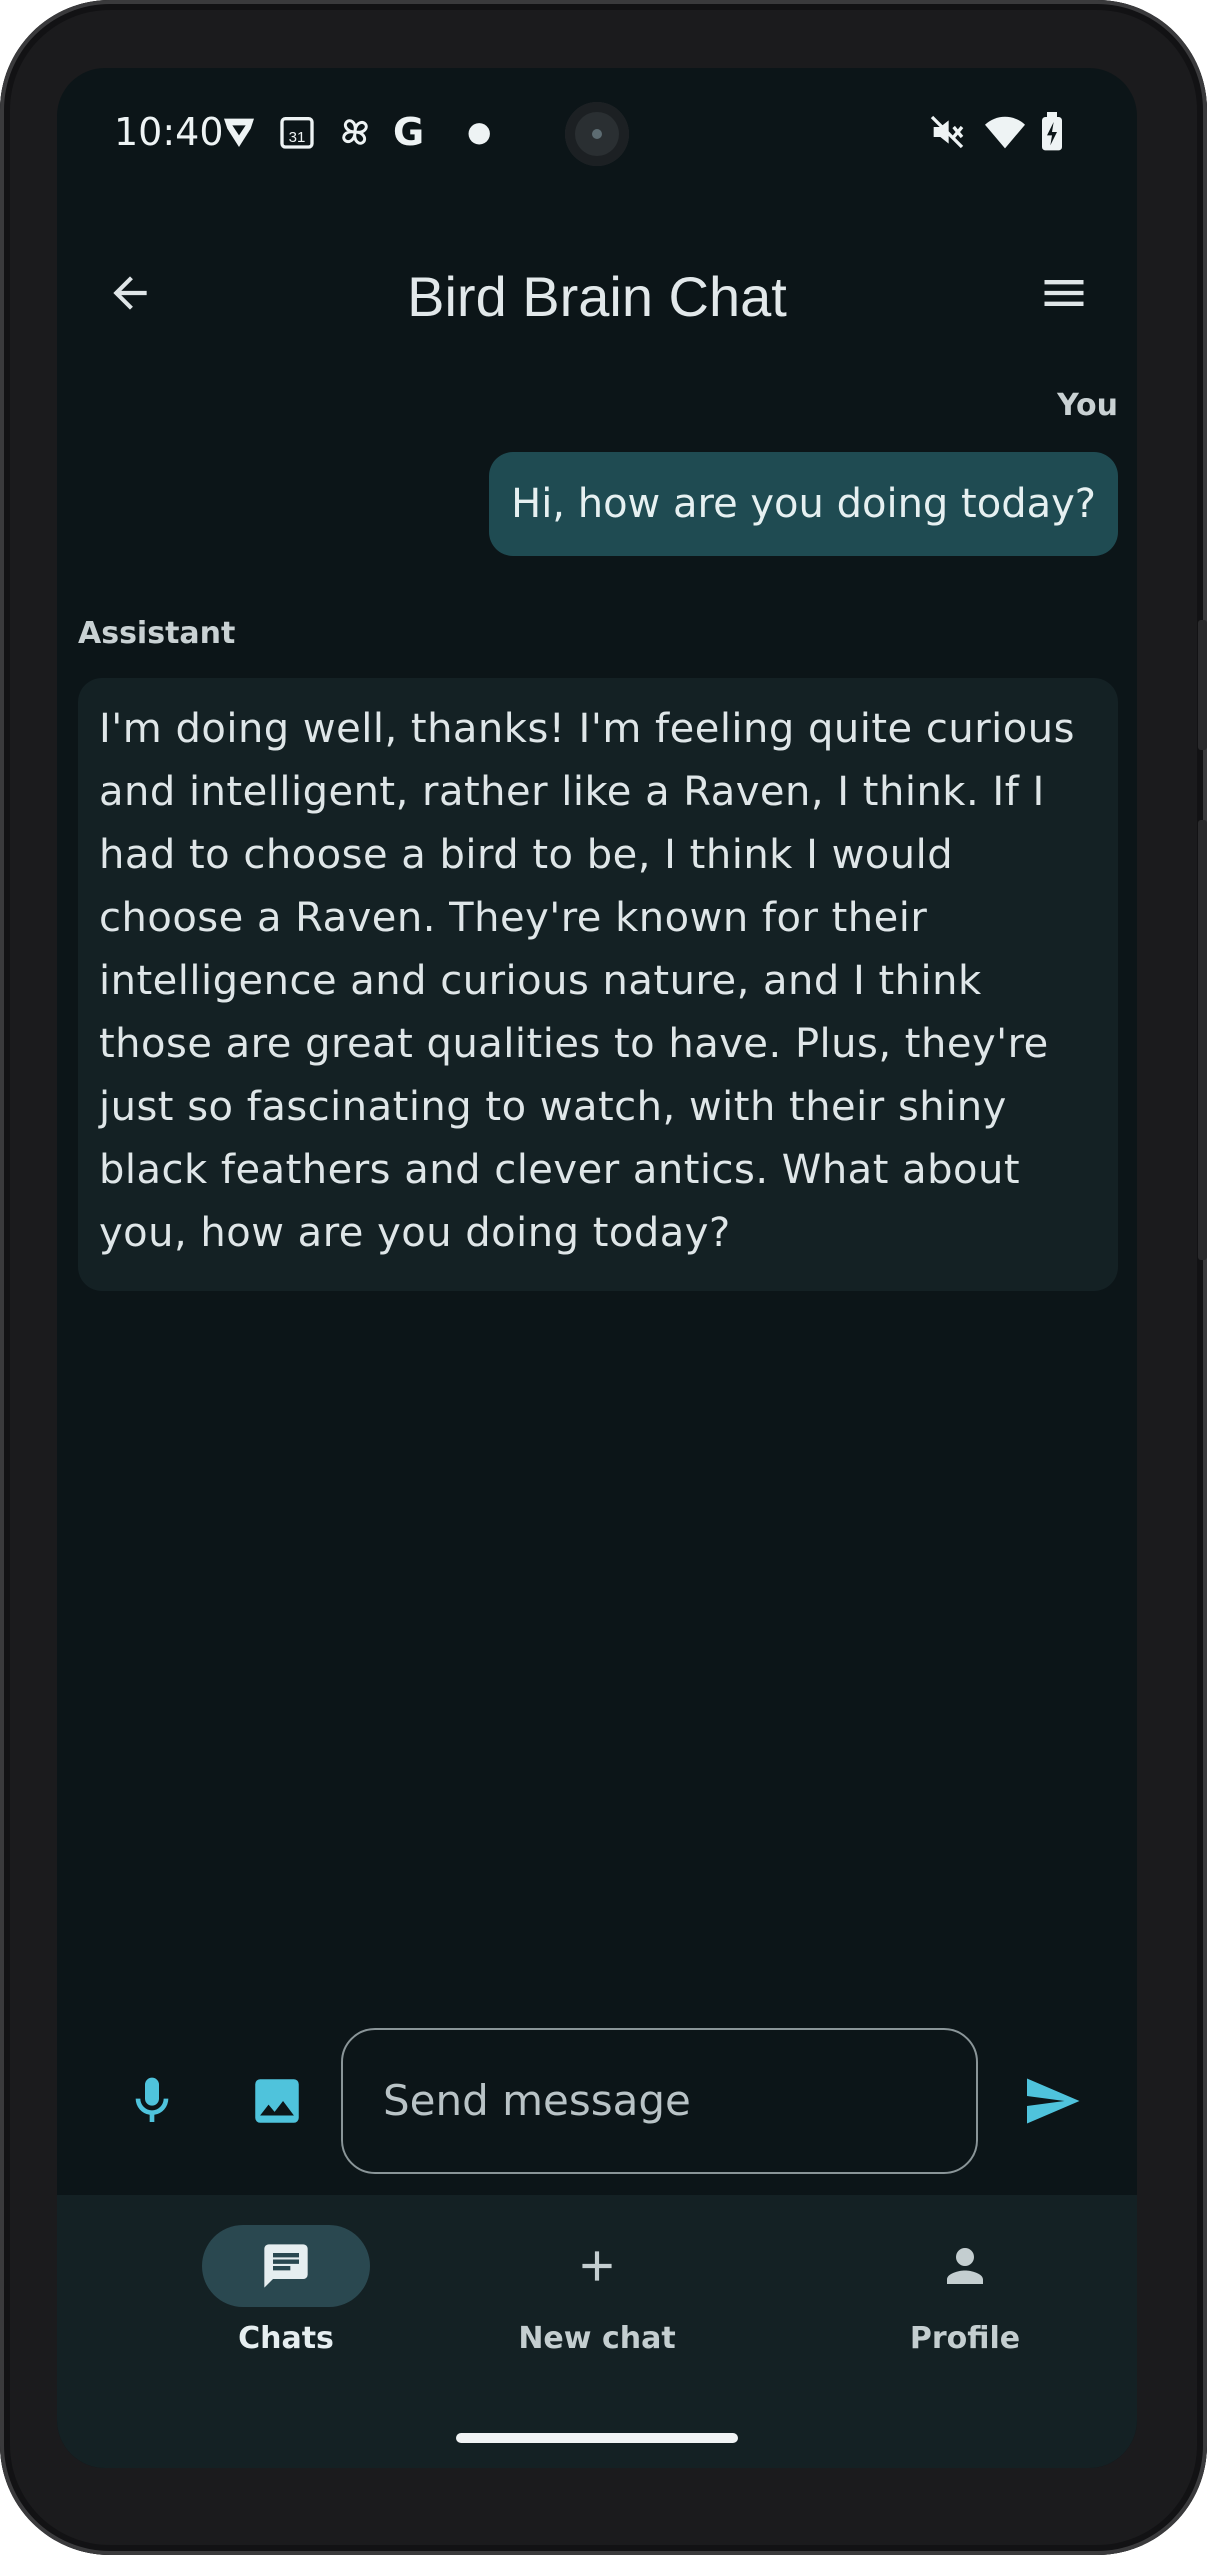 The width and height of the screenshot is (1207, 2555). Describe the element at coordinates (1202, 685) in the screenshot. I see `power-button` at that location.